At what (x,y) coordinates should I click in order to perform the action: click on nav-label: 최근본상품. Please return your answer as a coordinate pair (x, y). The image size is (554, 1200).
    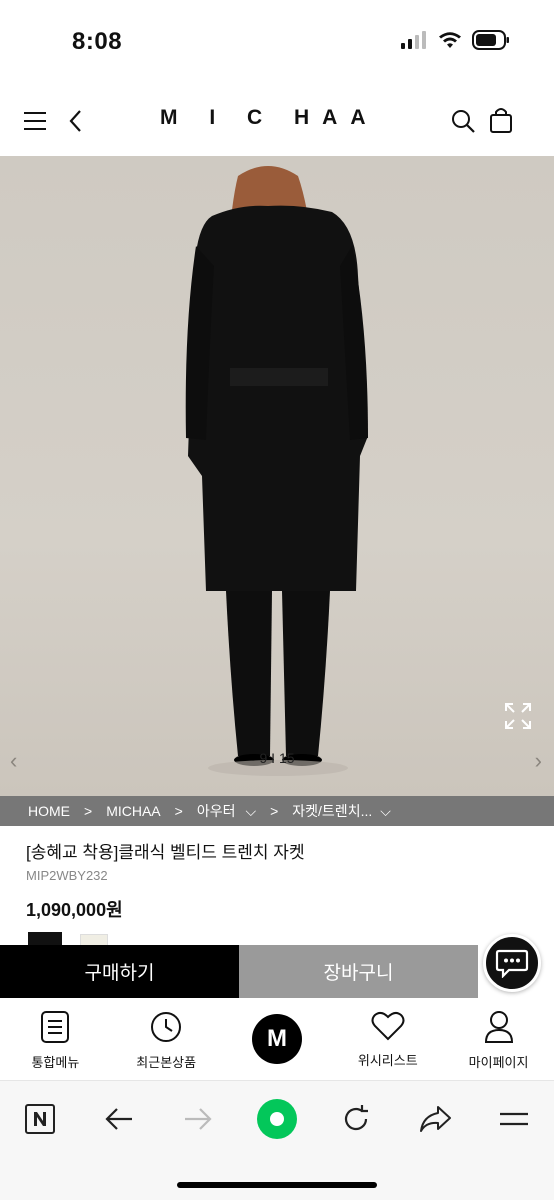
    Looking at the image, I should click on (166, 1062).